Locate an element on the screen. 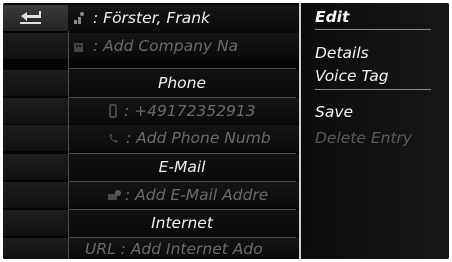 The image size is (452, 262). contact-name-text: : Förster, Frank is located at coordinates (151, 18).